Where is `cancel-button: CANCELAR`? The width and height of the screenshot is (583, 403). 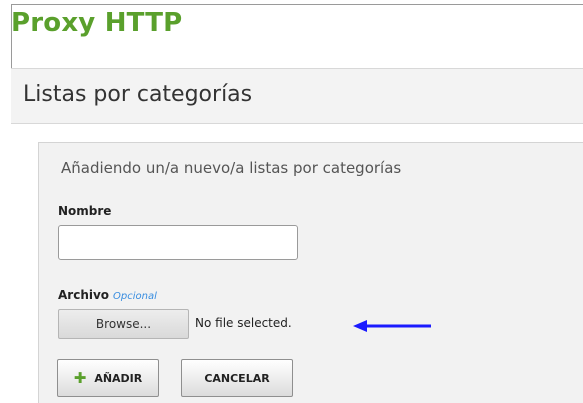
cancel-button: CANCELAR is located at coordinates (237, 378).